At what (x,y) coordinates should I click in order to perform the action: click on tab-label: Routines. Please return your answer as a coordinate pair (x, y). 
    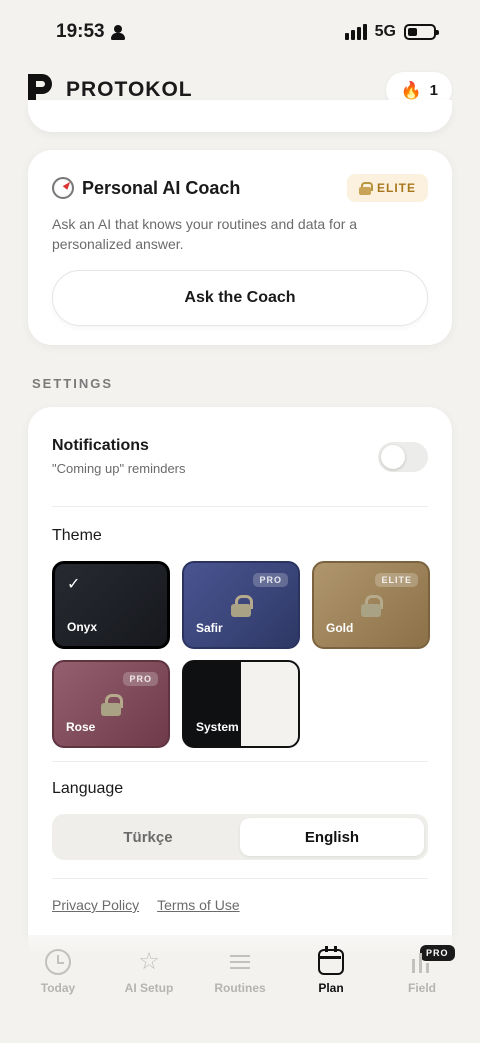
    Looking at the image, I should click on (240, 988).